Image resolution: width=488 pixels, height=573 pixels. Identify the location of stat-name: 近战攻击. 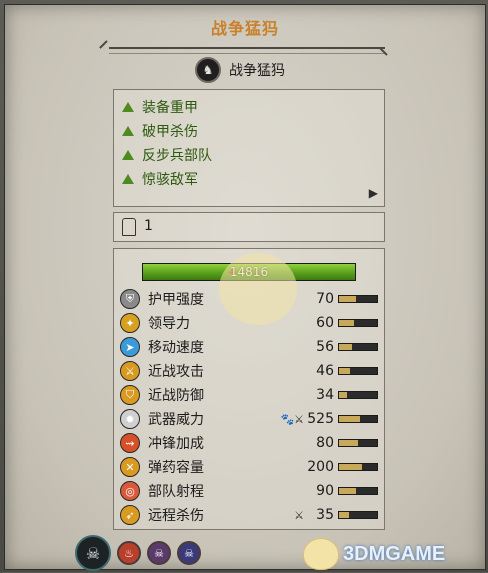
(176, 372).